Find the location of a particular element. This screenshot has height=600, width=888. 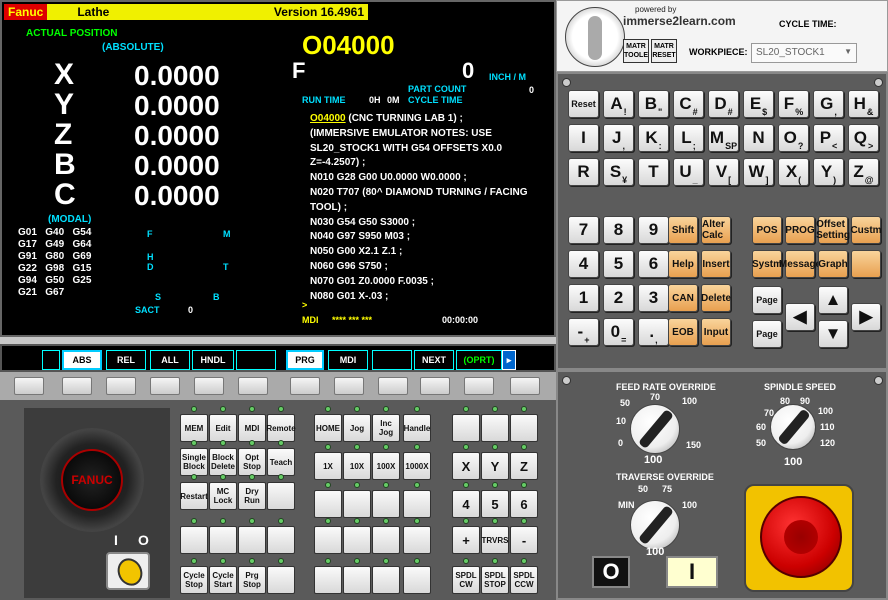

traverse-minus: - is located at coordinates (524, 540).